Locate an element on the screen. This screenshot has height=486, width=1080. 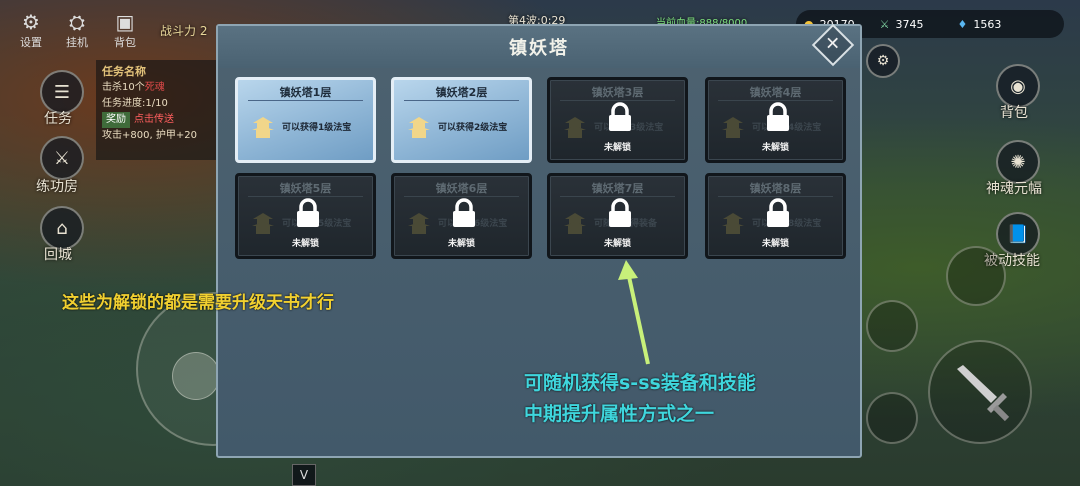
sword-icon is located at coordinates (983, 393).